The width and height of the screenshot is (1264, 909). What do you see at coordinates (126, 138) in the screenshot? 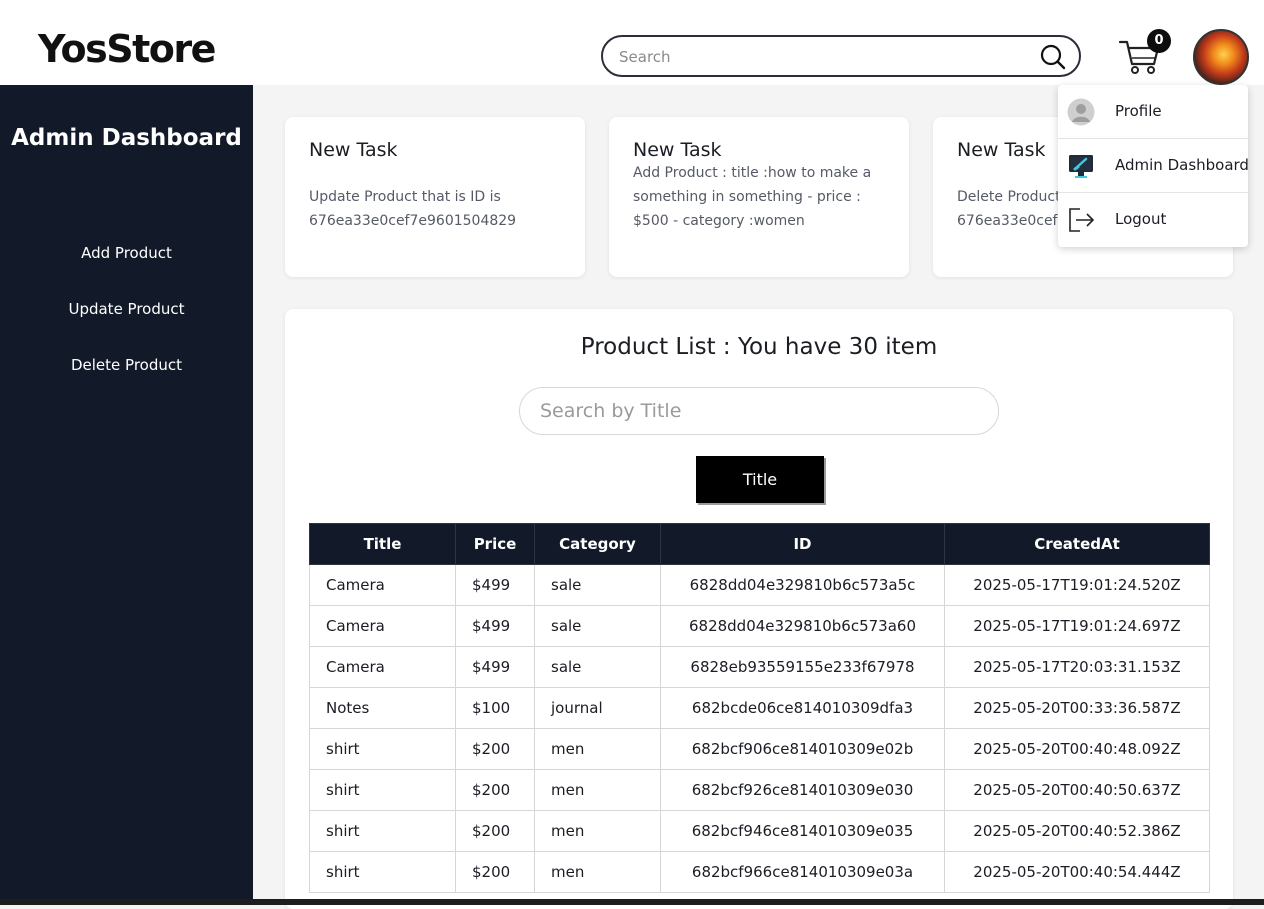
I see `sidebar-title: Admin Dashboard` at bounding box center [126, 138].